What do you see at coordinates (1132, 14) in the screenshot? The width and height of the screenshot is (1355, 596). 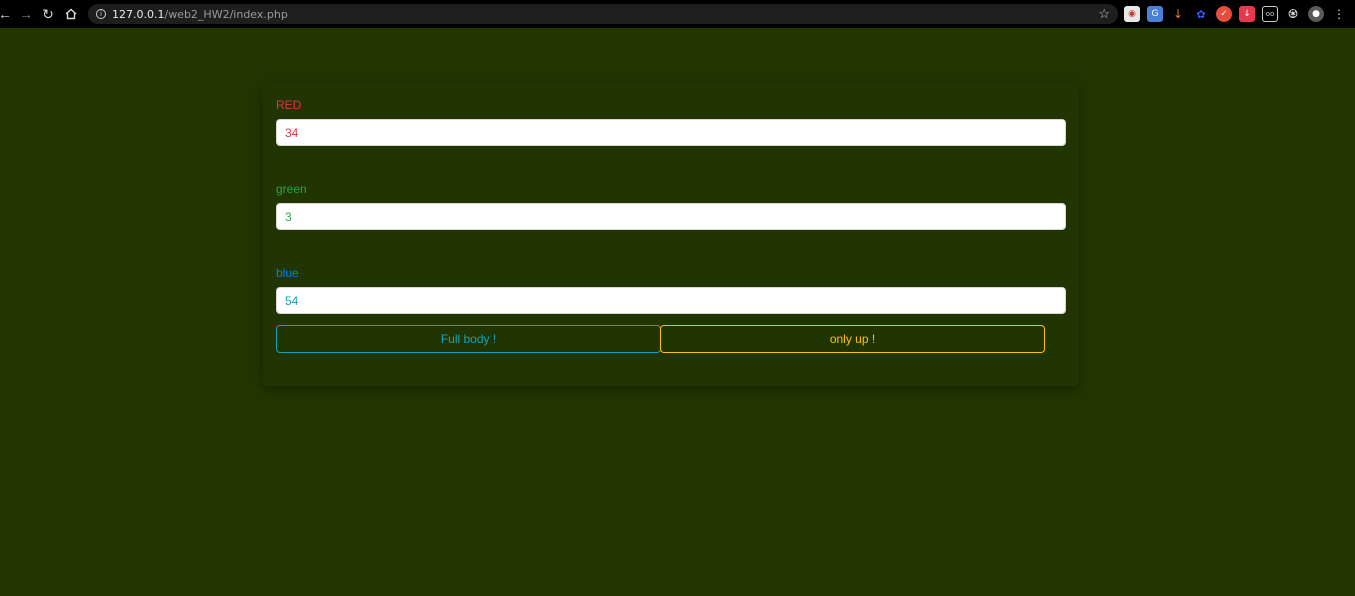 I see `extension-cat-icon: ◉` at bounding box center [1132, 14].